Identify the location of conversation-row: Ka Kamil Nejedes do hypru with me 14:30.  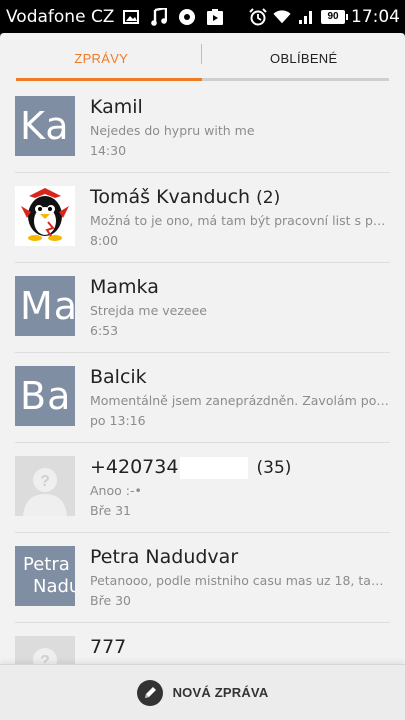
(202, 128).